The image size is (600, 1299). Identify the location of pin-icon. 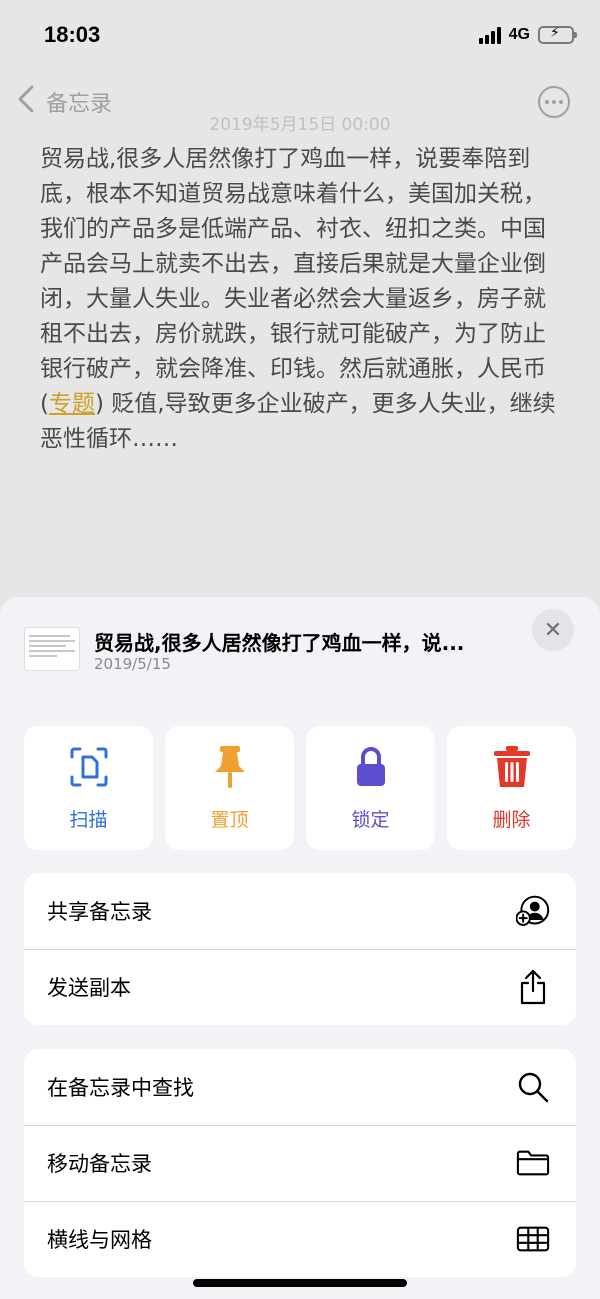
(230, 767).